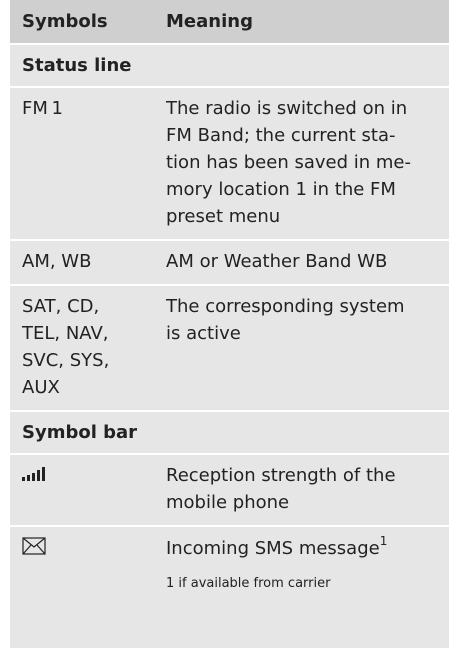 The height and width of the screenshot is (672, 449). I want to click on header-meaning: Meaning, so click(209, 21).